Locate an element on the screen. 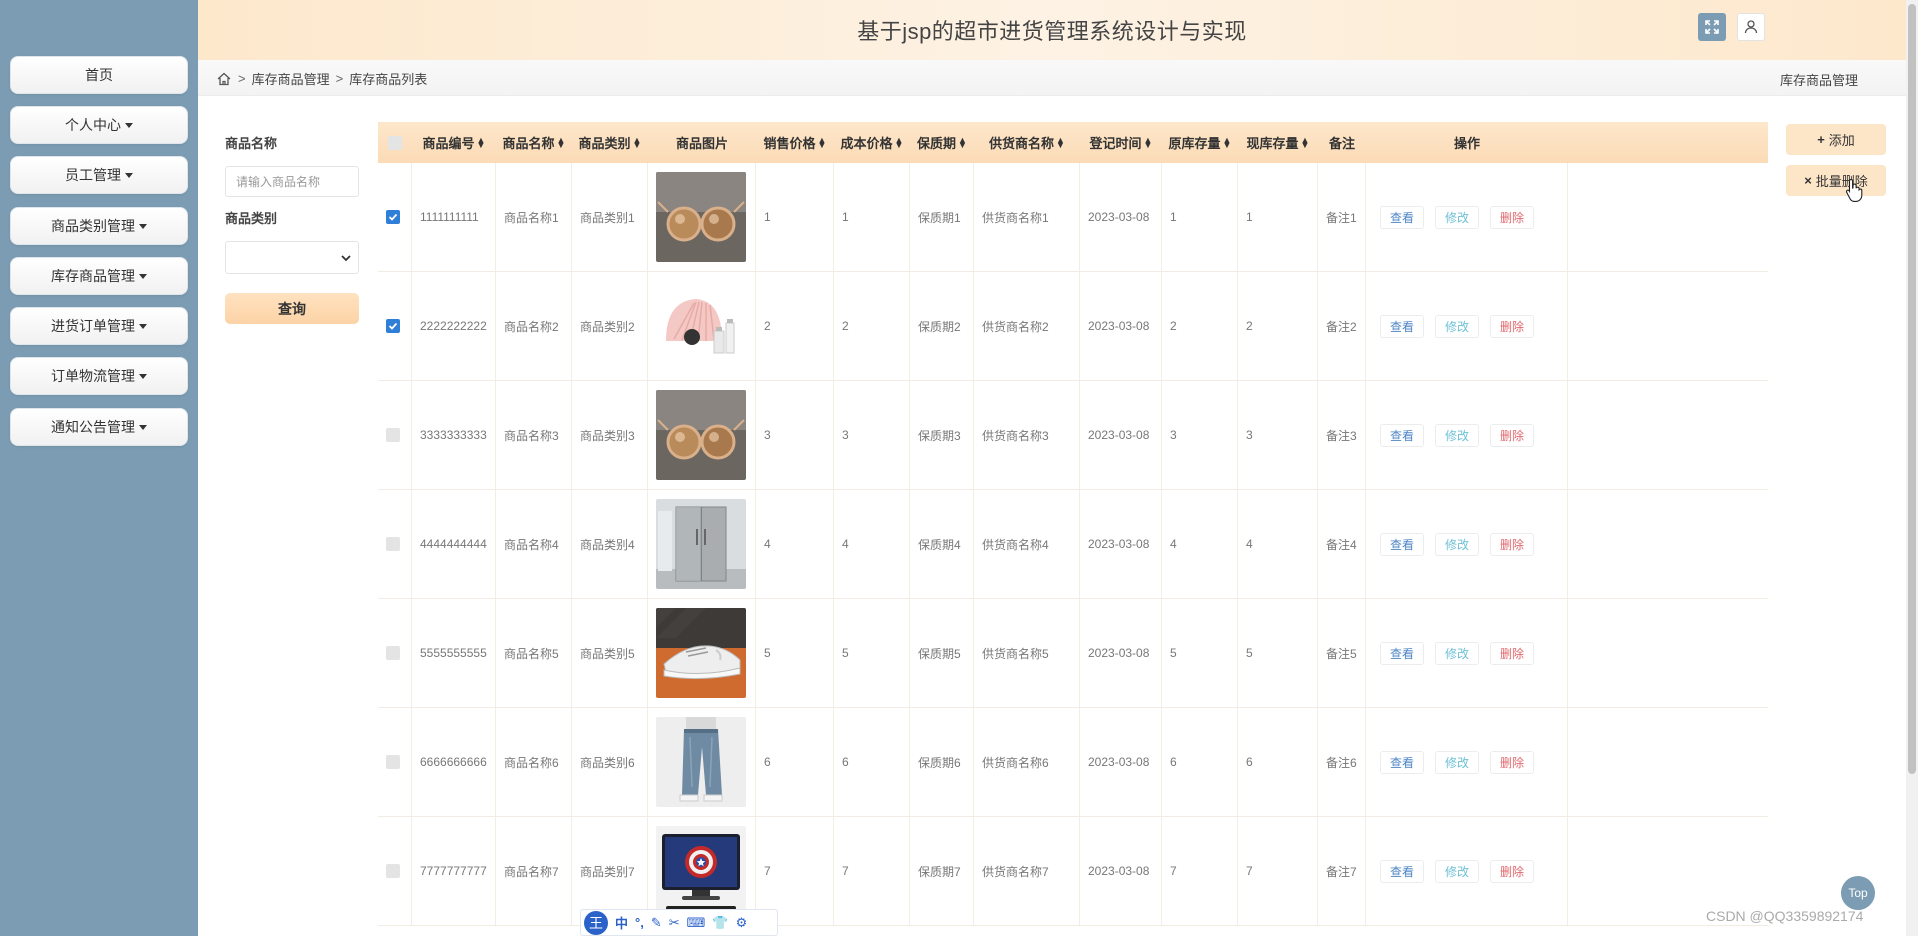 The image size is (1918, 936). product-name-input: 请输入商品名称 is located at coordinates (292, 181).